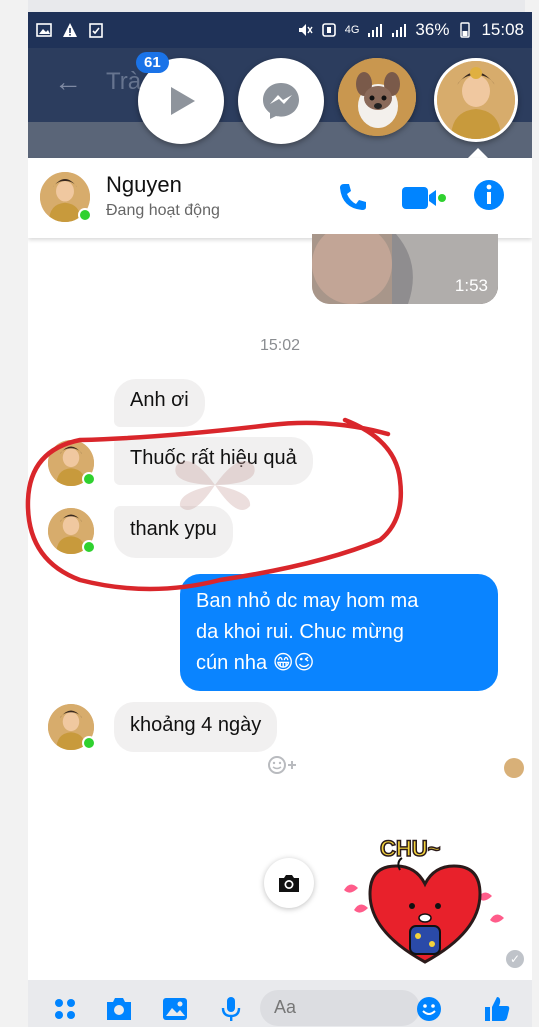  Describe the element at coordinates (163, 210) in the screenshot. I see `active-status: Đang hoạt động` at that location.